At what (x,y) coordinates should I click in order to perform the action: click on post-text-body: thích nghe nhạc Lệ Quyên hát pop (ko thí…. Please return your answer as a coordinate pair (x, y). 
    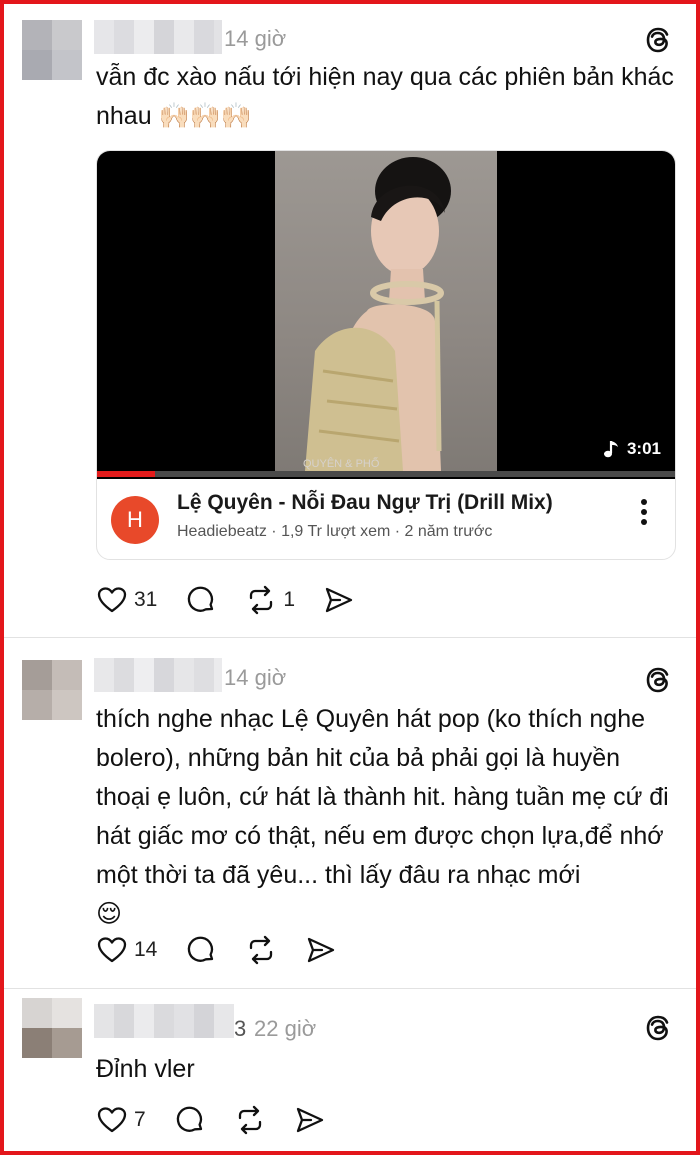
    Looking at the image, I should click on (382, 797).